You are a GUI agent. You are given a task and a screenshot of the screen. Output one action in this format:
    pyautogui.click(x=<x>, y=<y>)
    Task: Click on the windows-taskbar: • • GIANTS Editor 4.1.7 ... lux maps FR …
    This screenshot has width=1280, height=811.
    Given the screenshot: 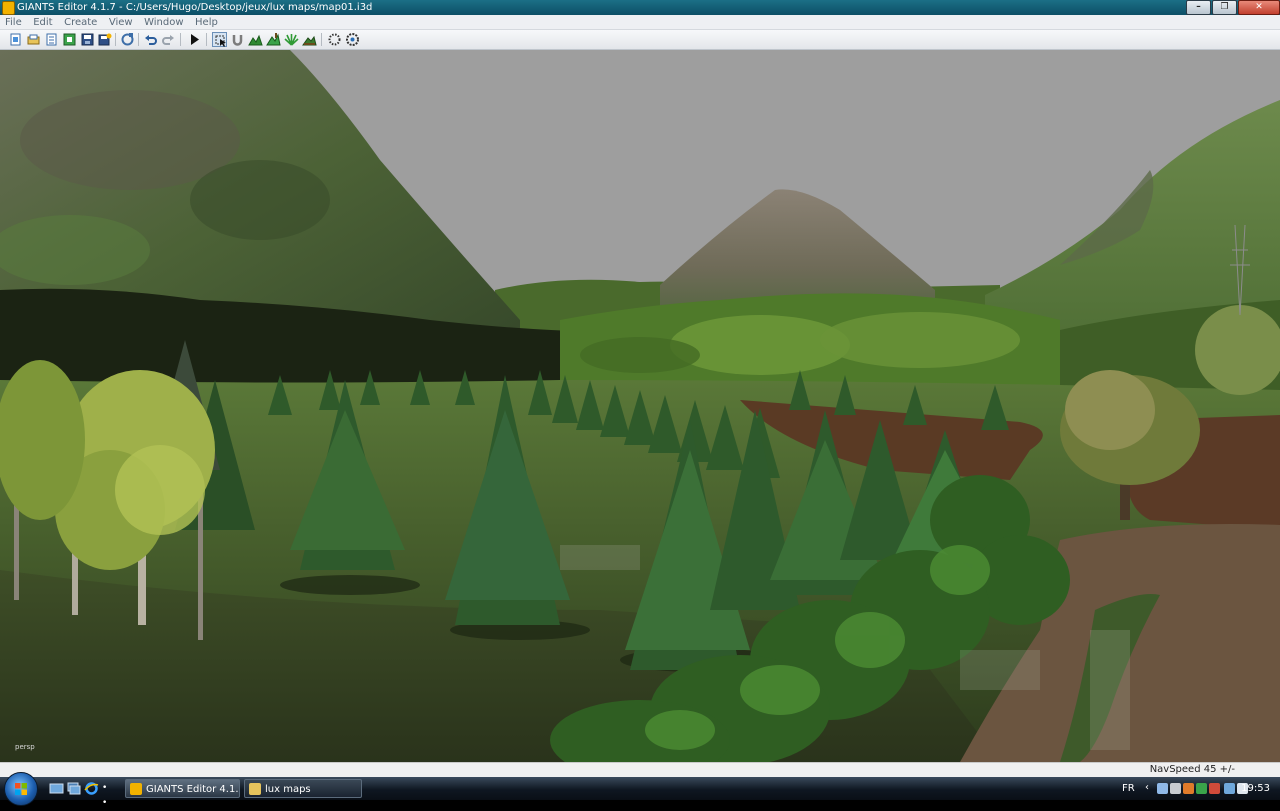 What is the action you would take?
    pyautogui.click(x=640, y=790)
    